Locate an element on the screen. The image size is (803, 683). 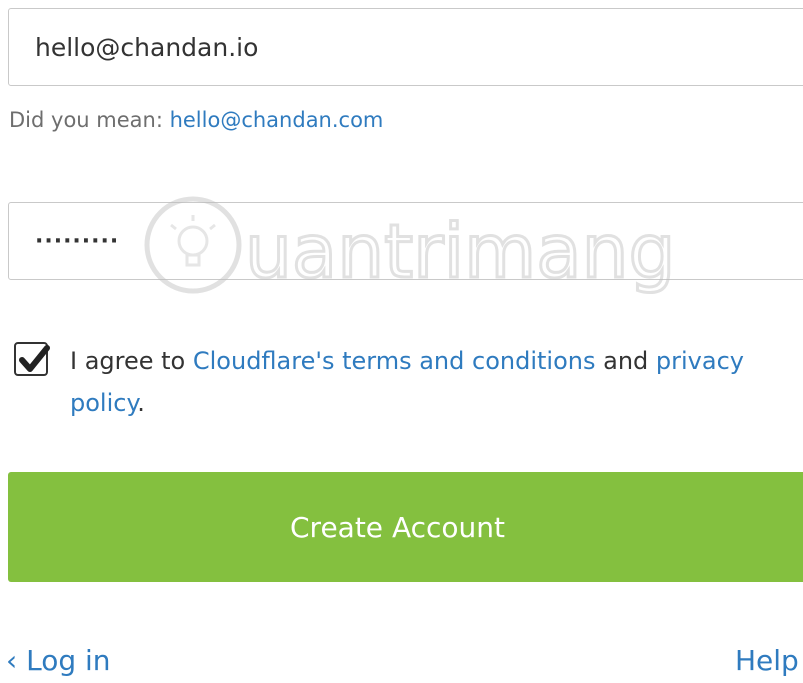
suggestion-label: Did you mean: is located at coordinates (89, 120).